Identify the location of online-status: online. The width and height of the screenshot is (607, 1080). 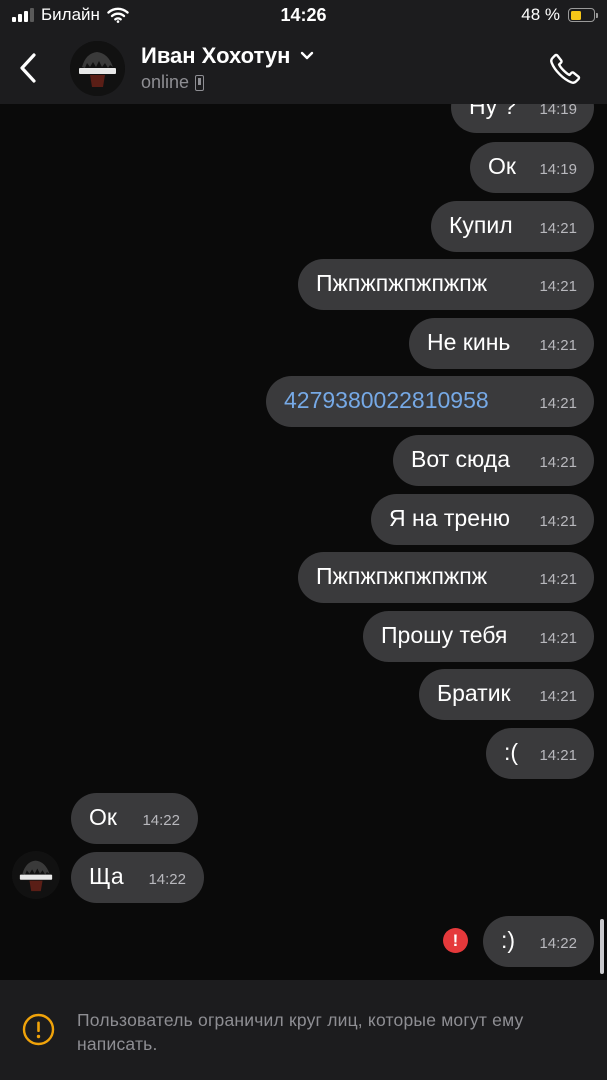
(165, 82).